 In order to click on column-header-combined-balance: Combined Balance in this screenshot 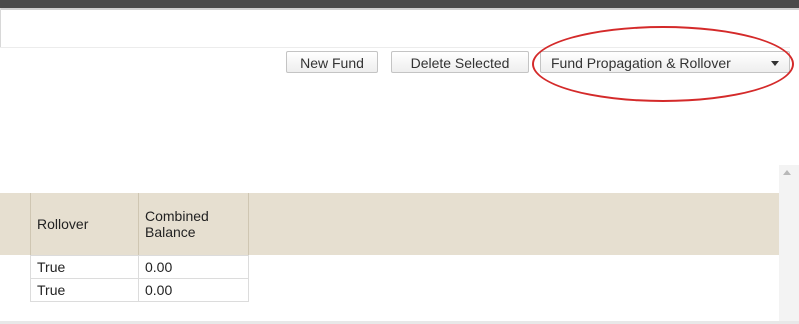, I will do `click(194, 224)`.